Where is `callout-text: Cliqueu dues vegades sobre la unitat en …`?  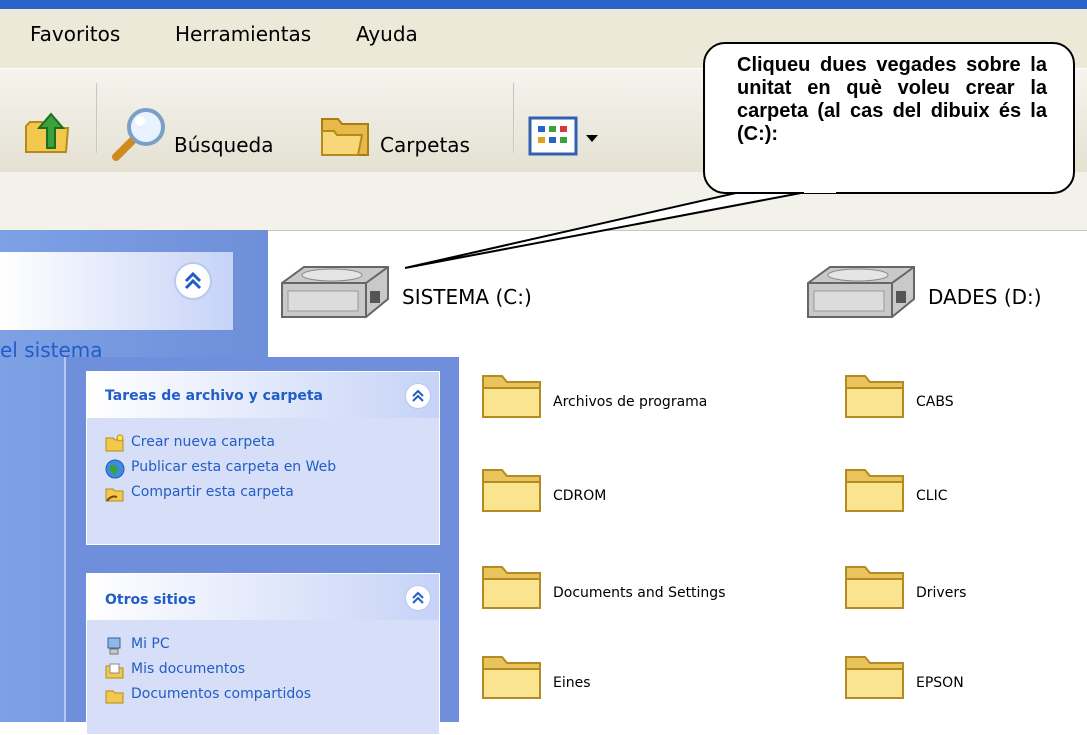
callout-text: Cliqueu dues vegades sobre la unitat en … is located at coordinates (892, 99).